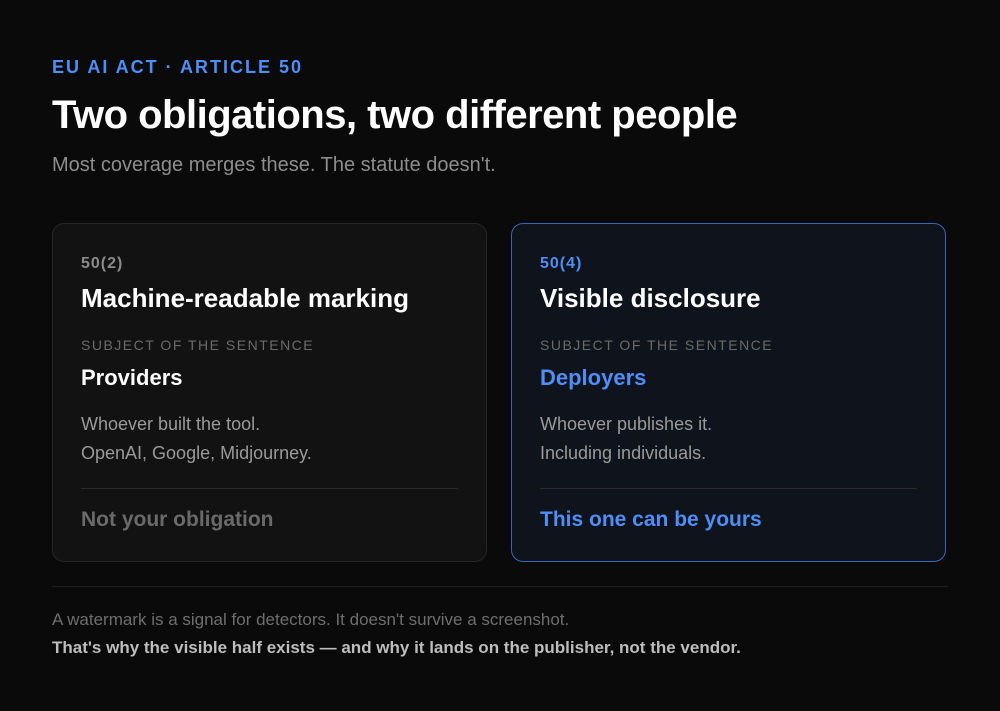  What do you see at coordinates (395, 115) in the screenshot?
I see `page-title: Two obligations, two different people` at bounding box center [395, 115].